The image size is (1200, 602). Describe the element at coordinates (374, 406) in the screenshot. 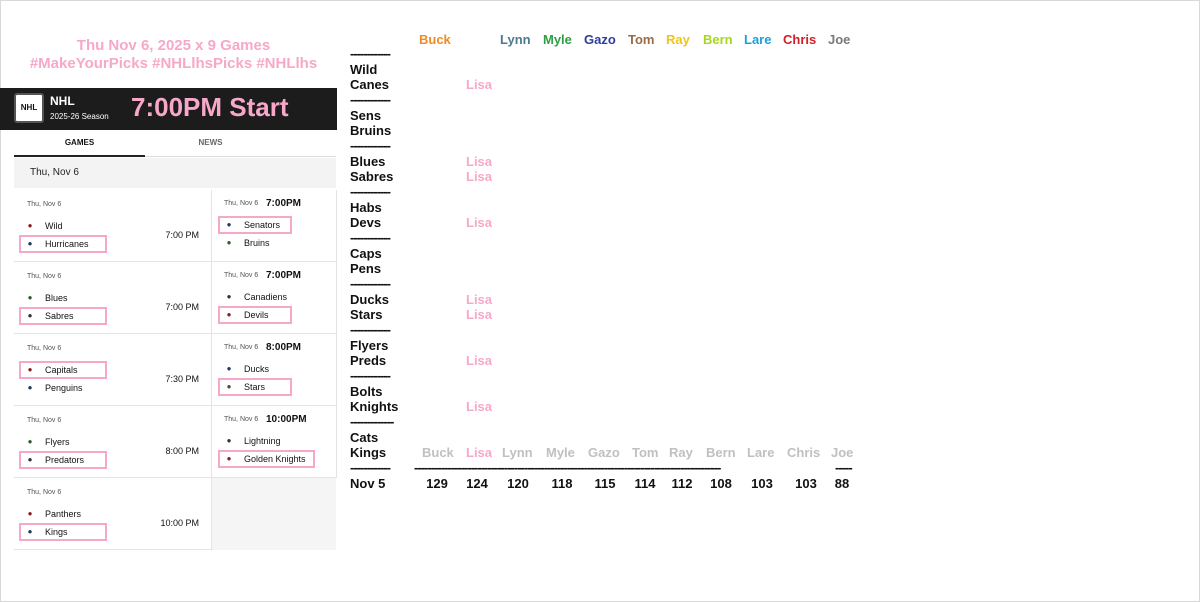

I see `matchup-team: Knights` at that location.